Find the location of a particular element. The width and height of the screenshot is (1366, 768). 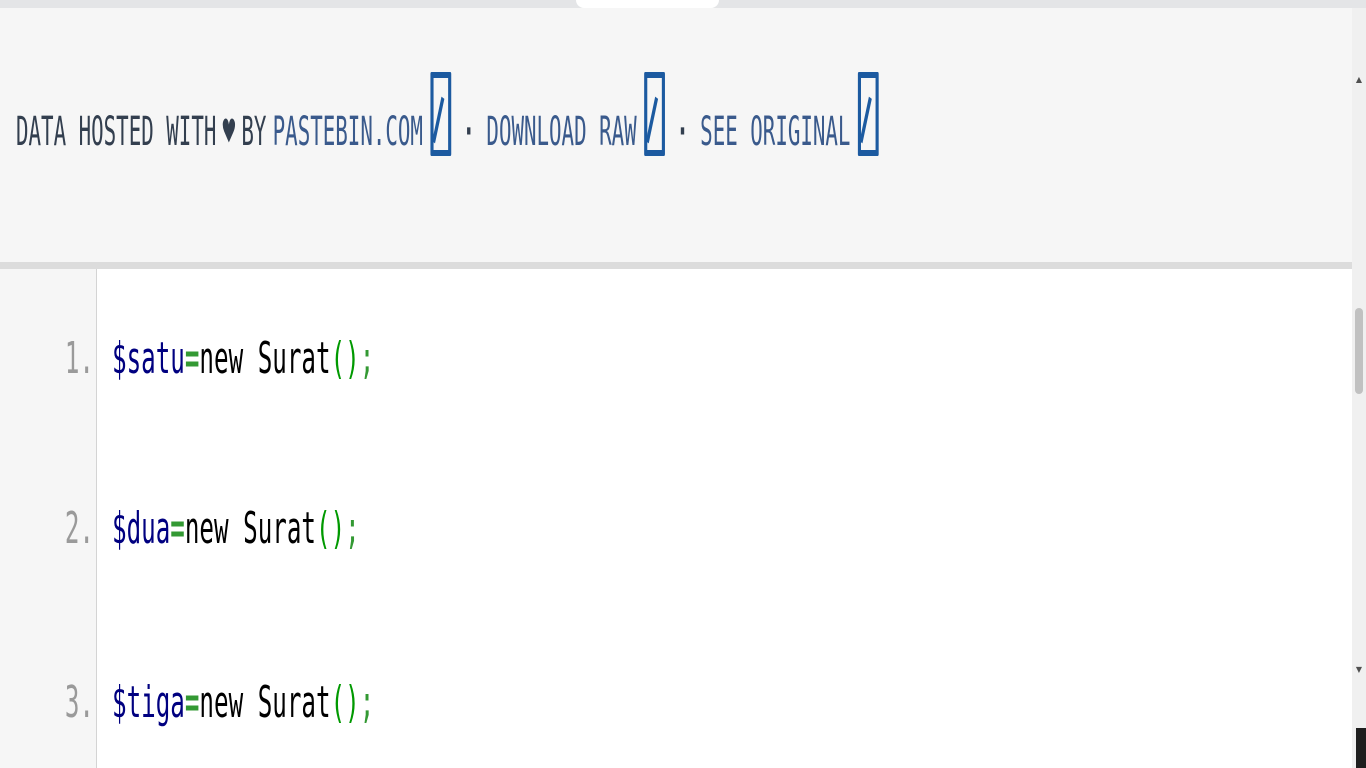

code-text: $satu=new Surat(); is located at coordinates (243, 359).